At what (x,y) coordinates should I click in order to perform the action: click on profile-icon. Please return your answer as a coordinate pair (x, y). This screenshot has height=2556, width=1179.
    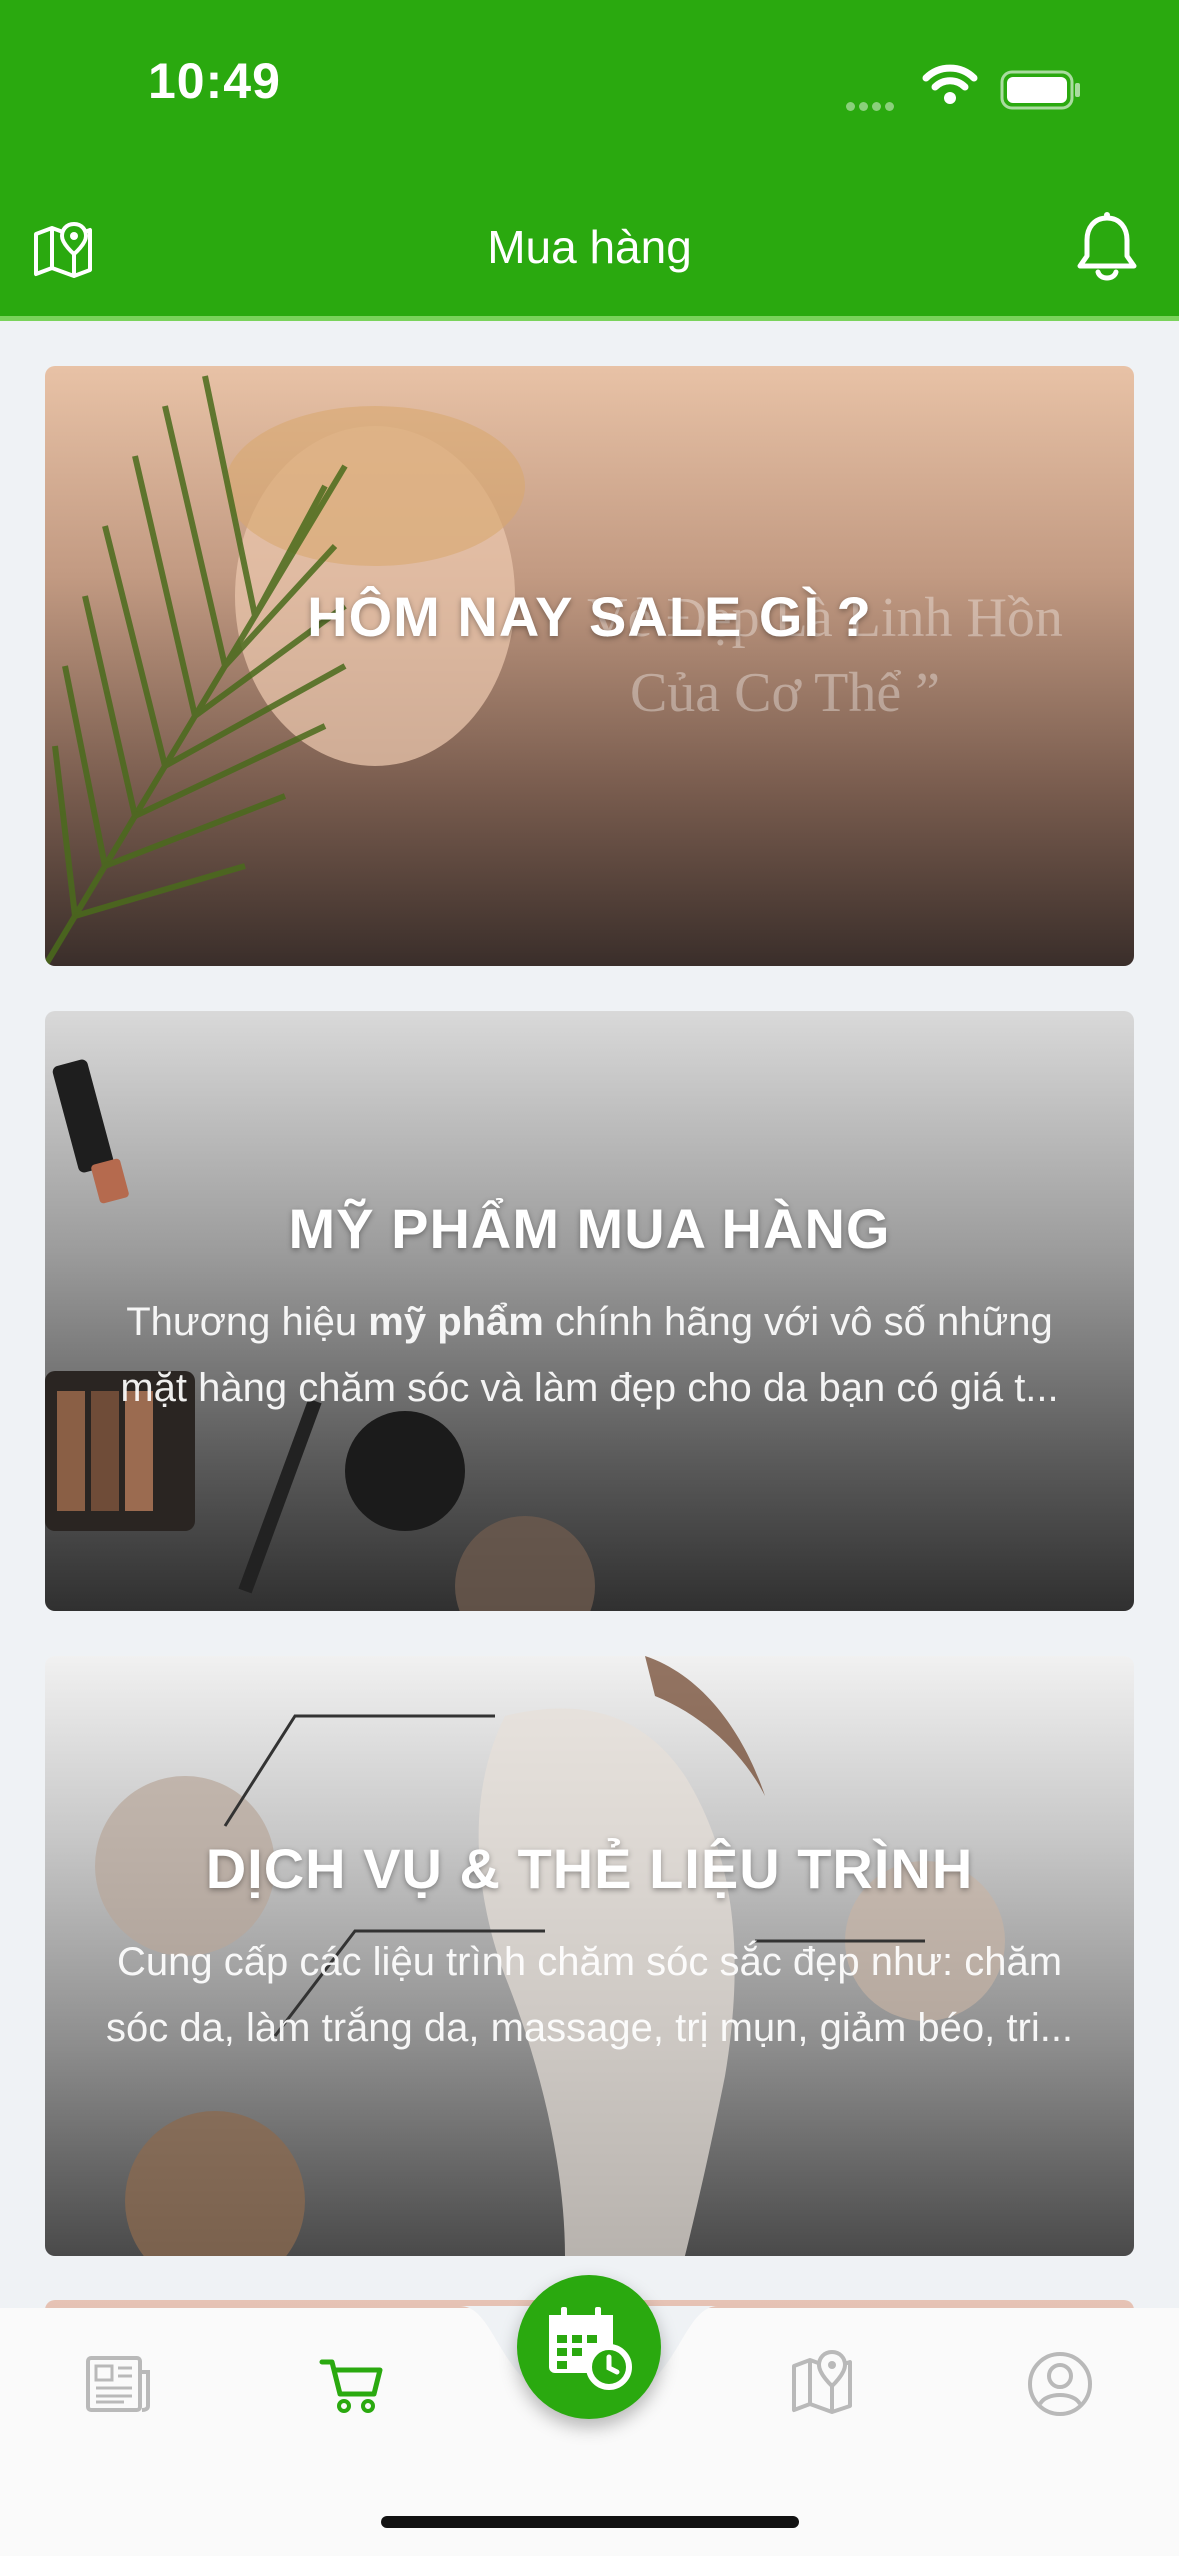
    Looking at the image, I should click on (1060, 2384).